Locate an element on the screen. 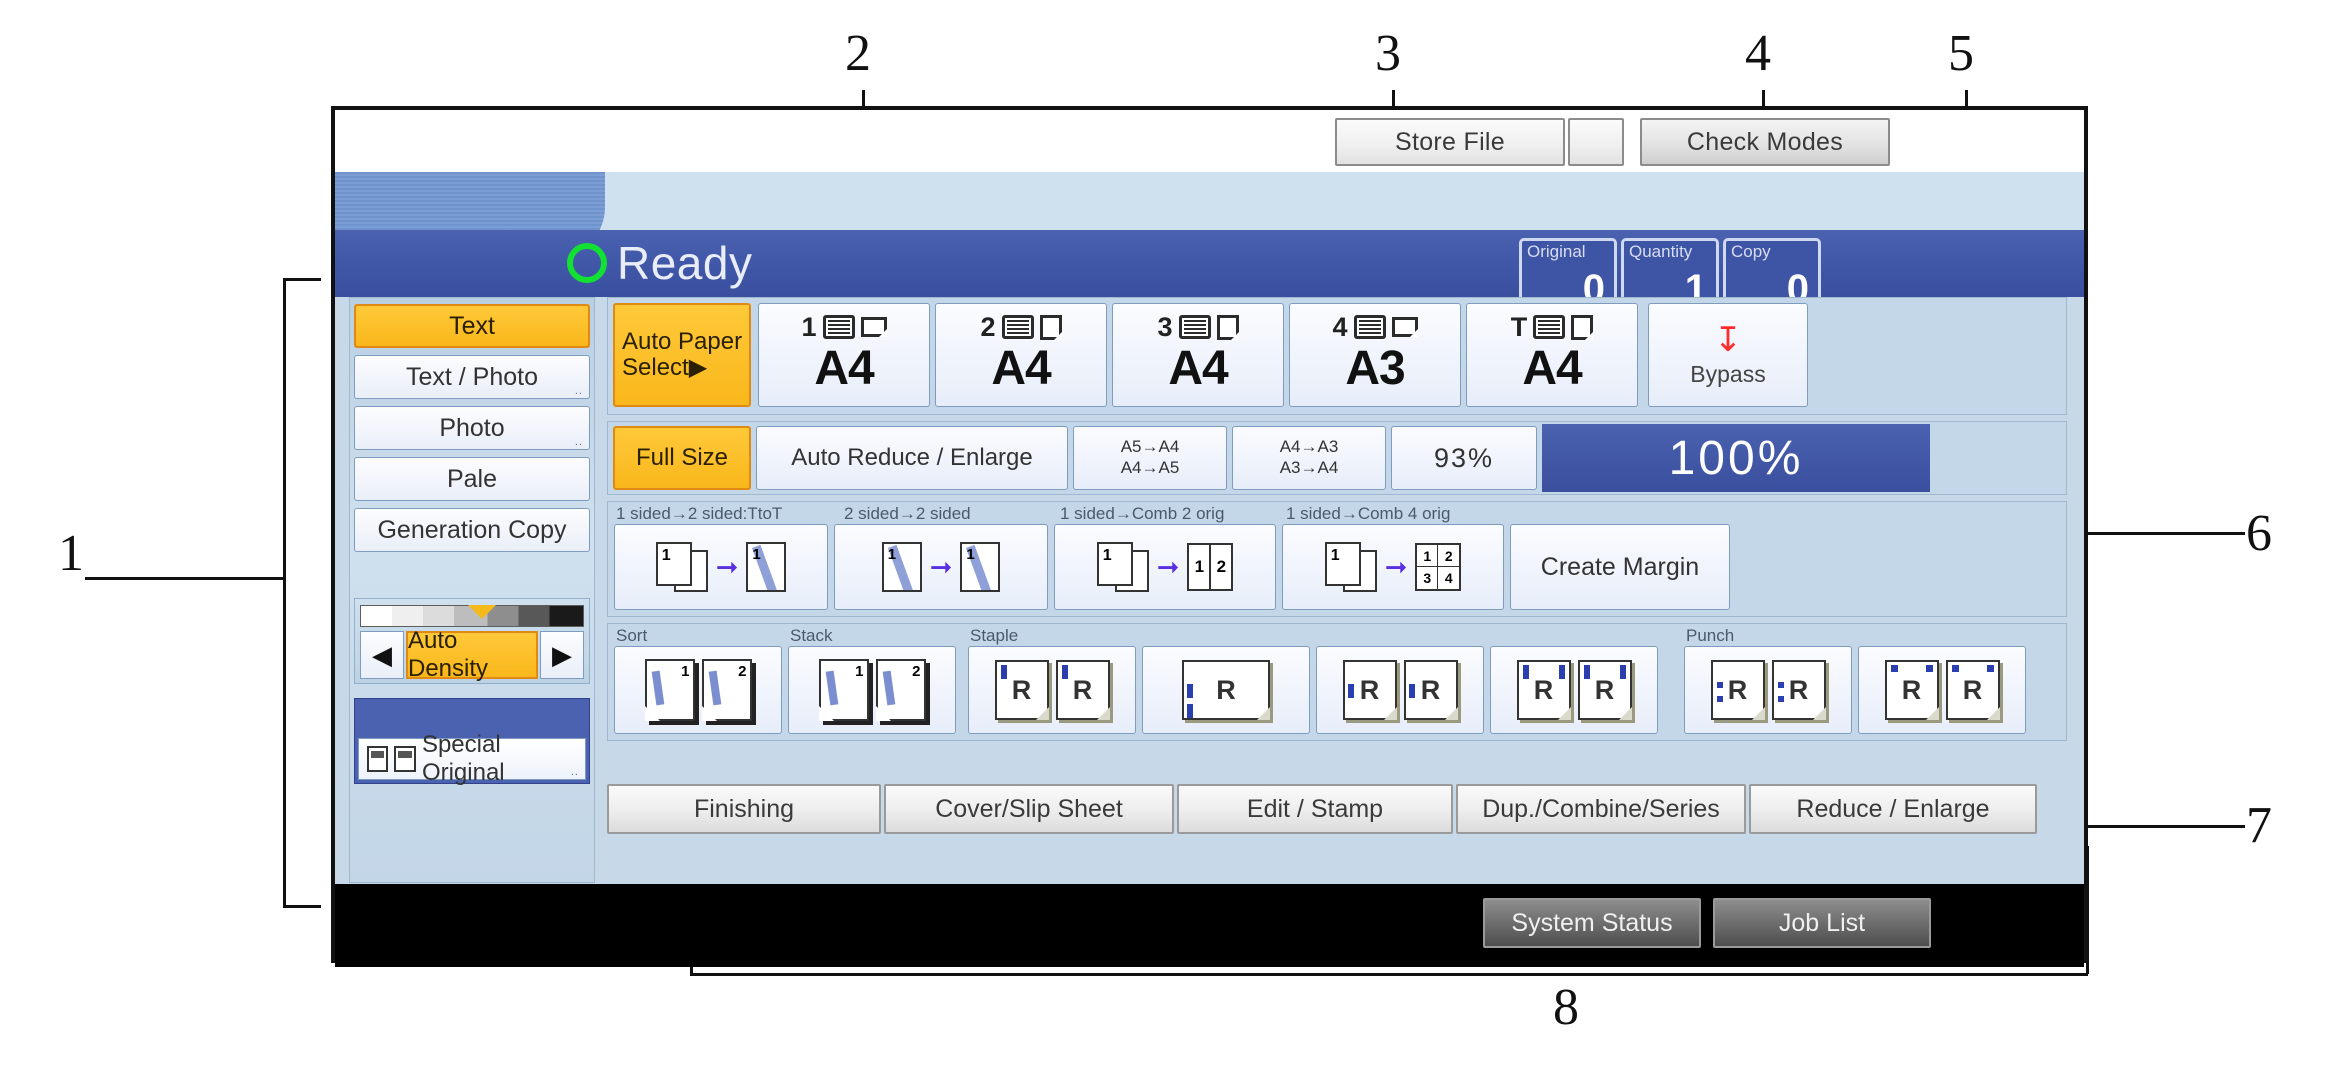 The height and width of the screenshot is (1088, 2344). staple-left-double-button: R R is located at coordinates (1400, 690).